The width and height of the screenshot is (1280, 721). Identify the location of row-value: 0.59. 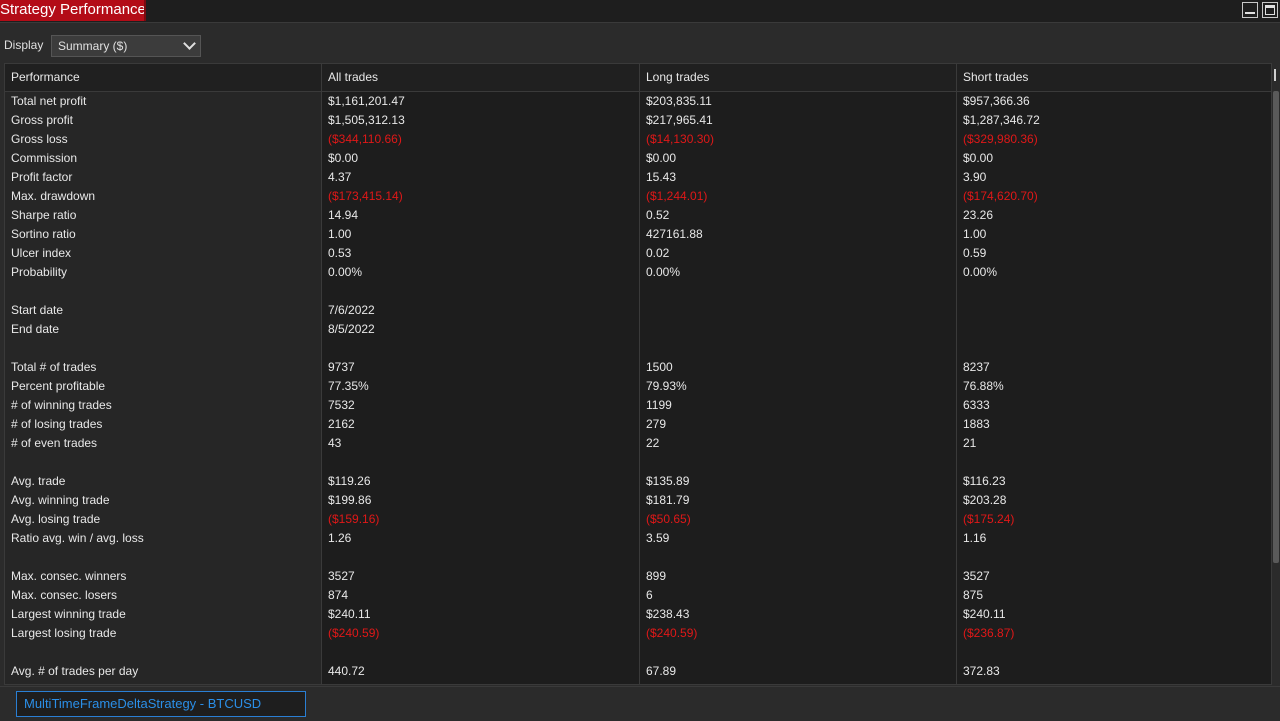
(975, 253).